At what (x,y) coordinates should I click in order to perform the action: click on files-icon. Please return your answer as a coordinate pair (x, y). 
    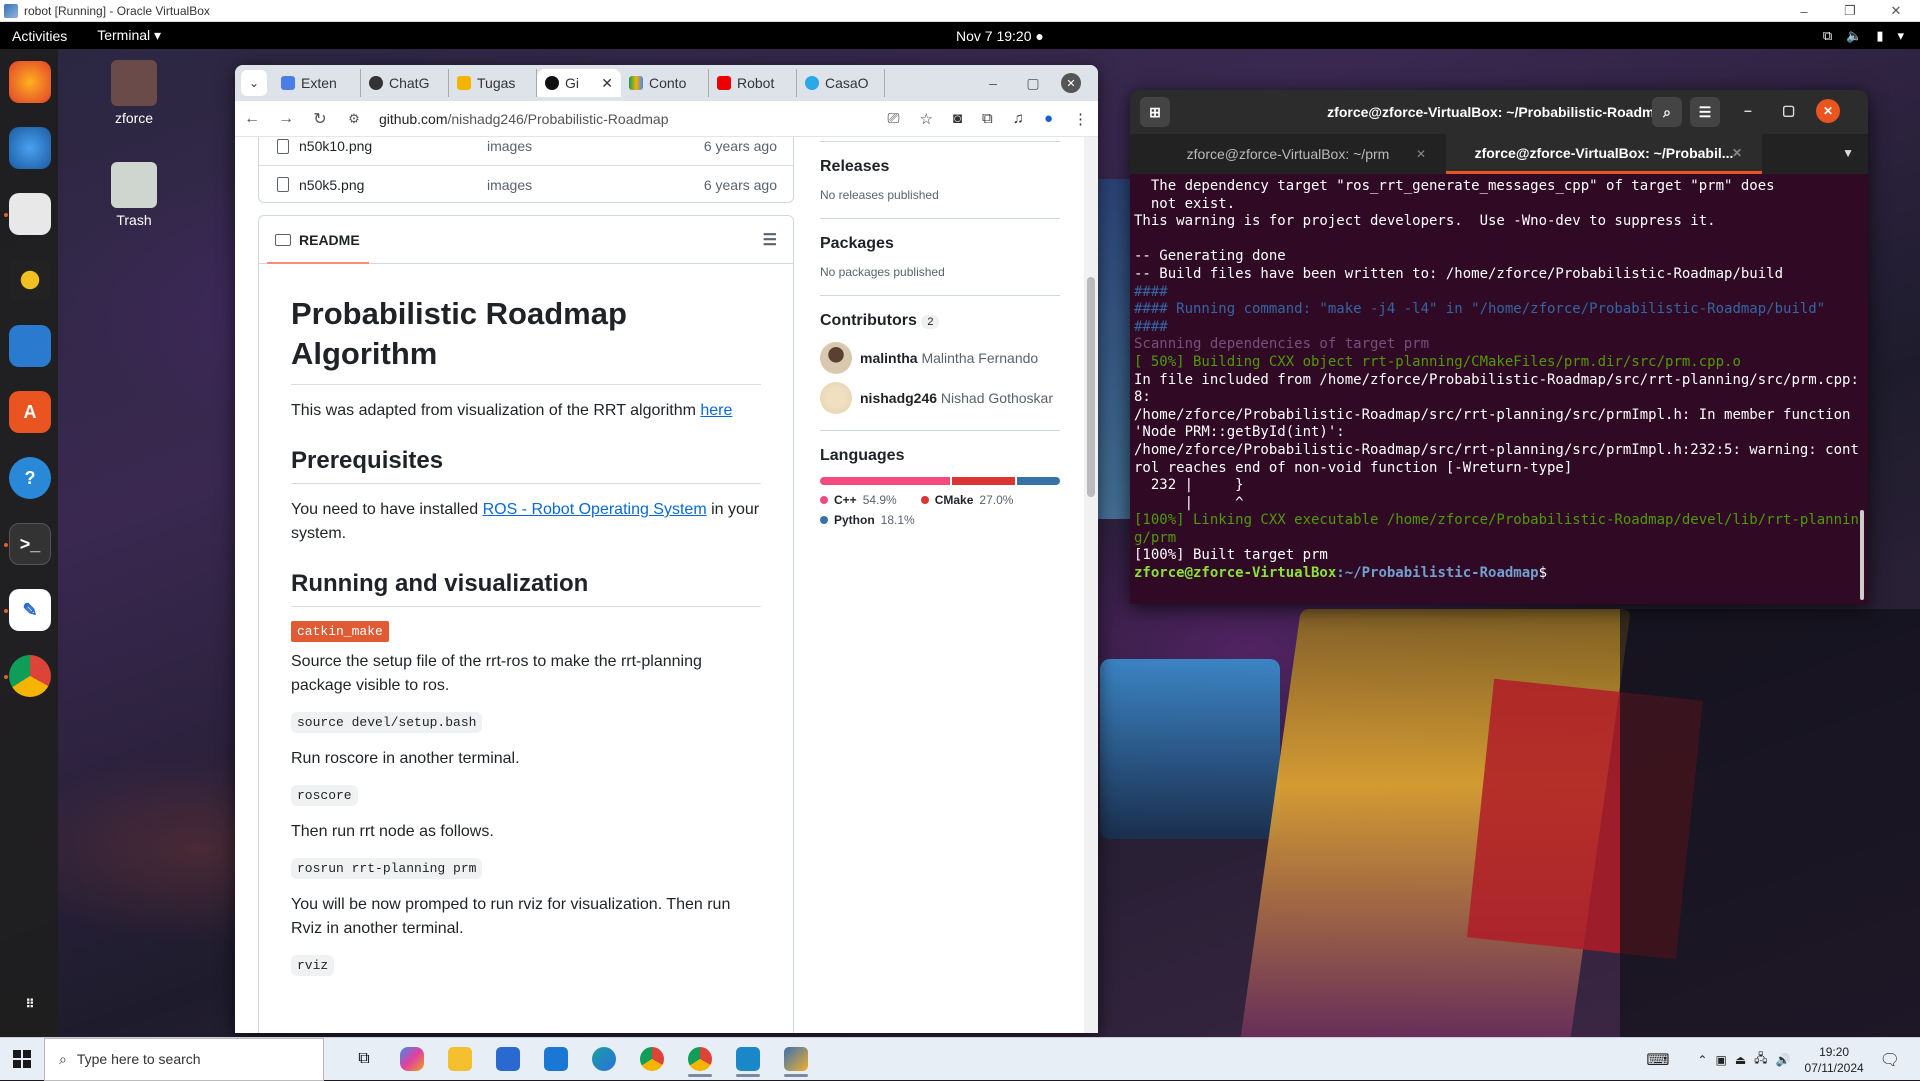
    Looking at the image, I should click on (30, 214).